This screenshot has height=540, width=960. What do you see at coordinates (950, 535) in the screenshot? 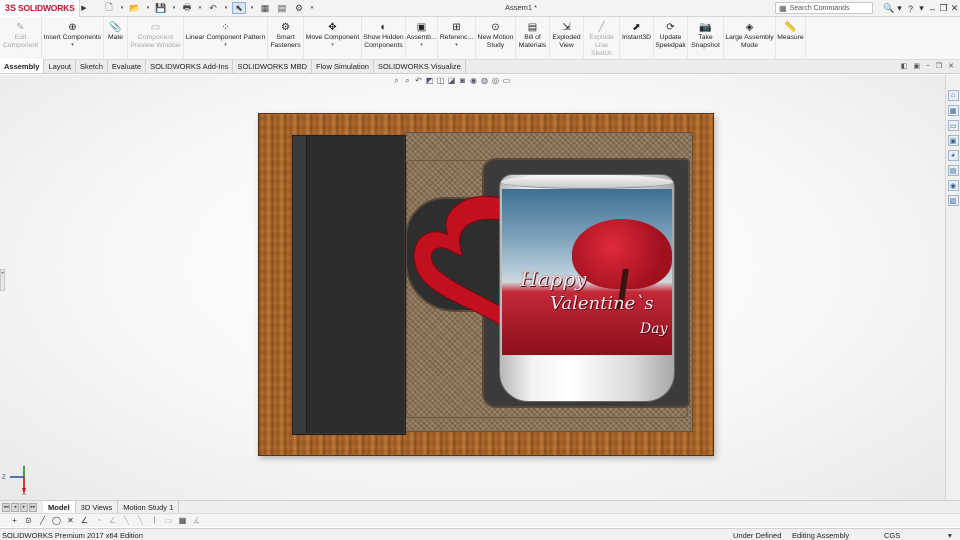
I see `status-bar-options-icon: ▾` at bounding box center [950, 535].